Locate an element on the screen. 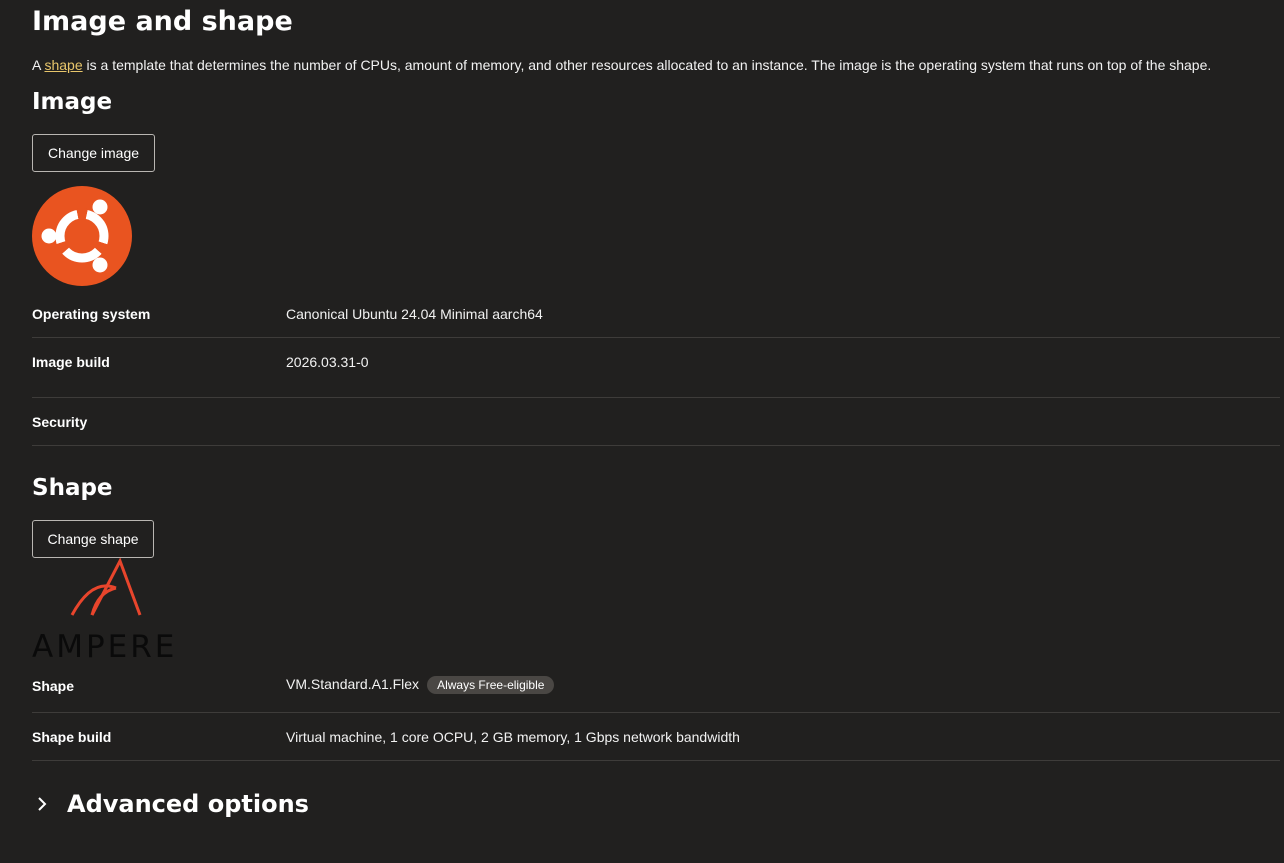 The image size is (1284, 863). os-value: Canonical Ubuntu 24.04 Minimal aarch64 is located at coordinates (414, 314).